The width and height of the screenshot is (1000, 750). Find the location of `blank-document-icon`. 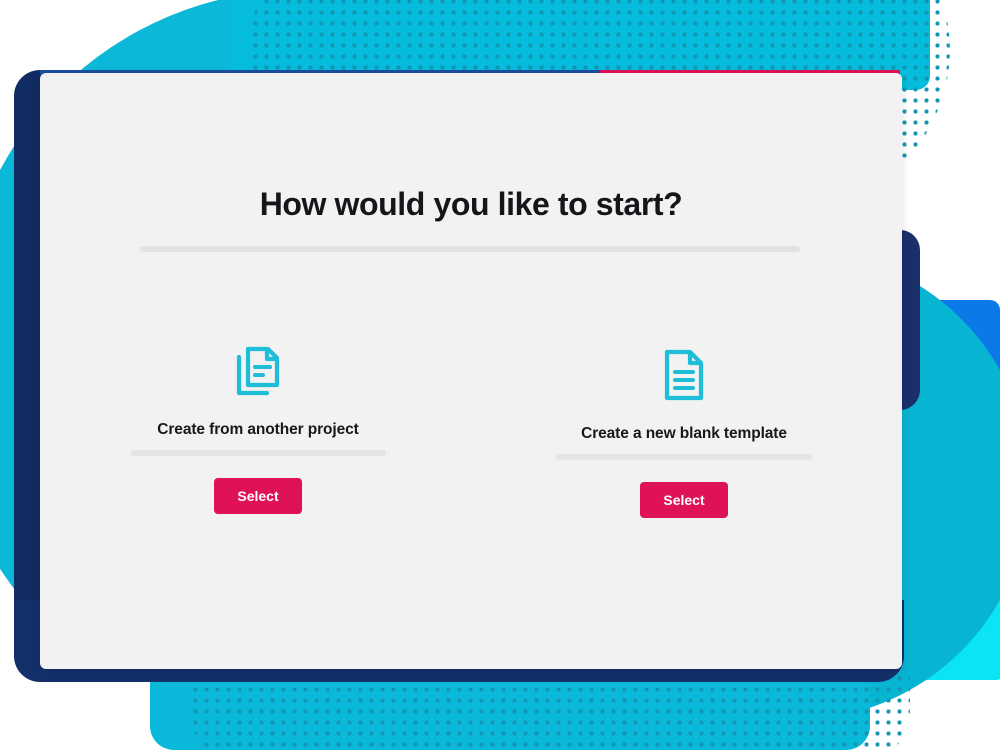

blank-document-icon is located at coordinates (684, 375).